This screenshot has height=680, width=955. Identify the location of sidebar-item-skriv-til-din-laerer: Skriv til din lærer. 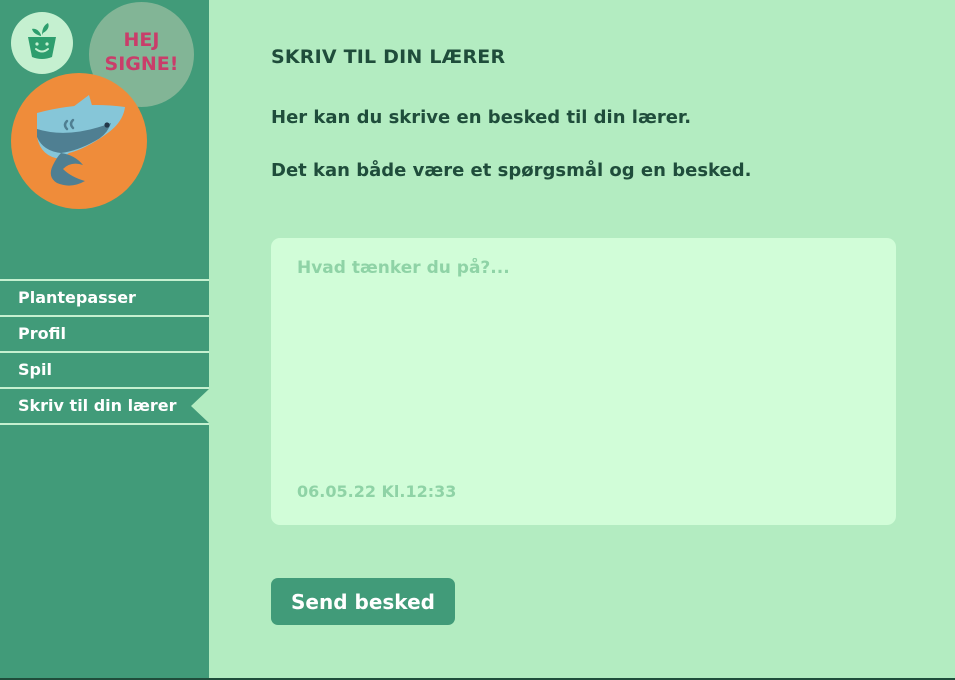
(104, 407).